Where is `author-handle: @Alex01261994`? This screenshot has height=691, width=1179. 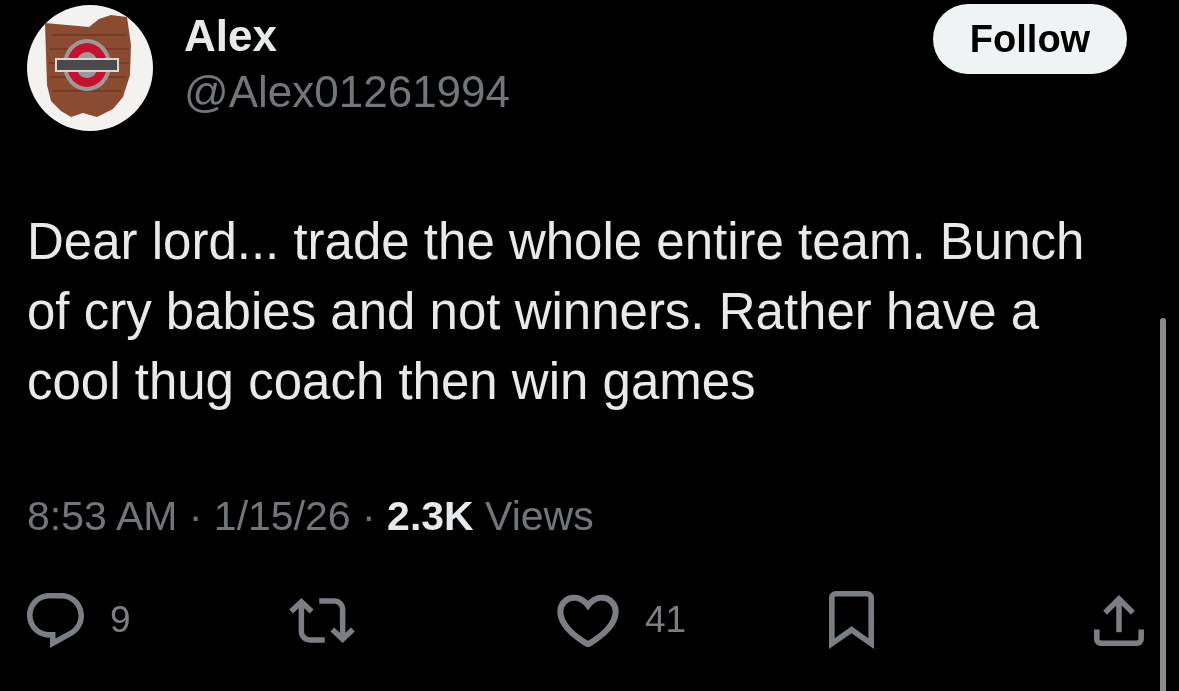
author-handle: @Alex01261994 is located at coordinates (347, 92).